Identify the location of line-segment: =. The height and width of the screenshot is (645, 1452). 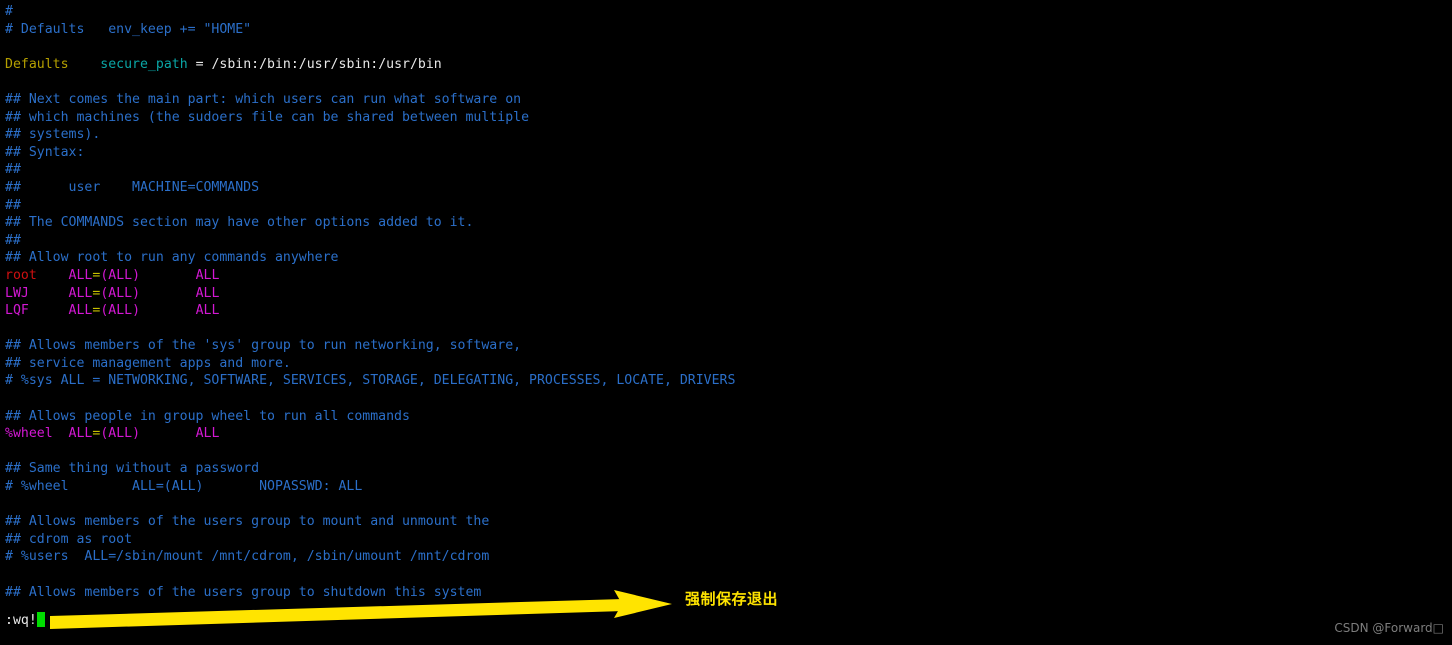
(199, 64).